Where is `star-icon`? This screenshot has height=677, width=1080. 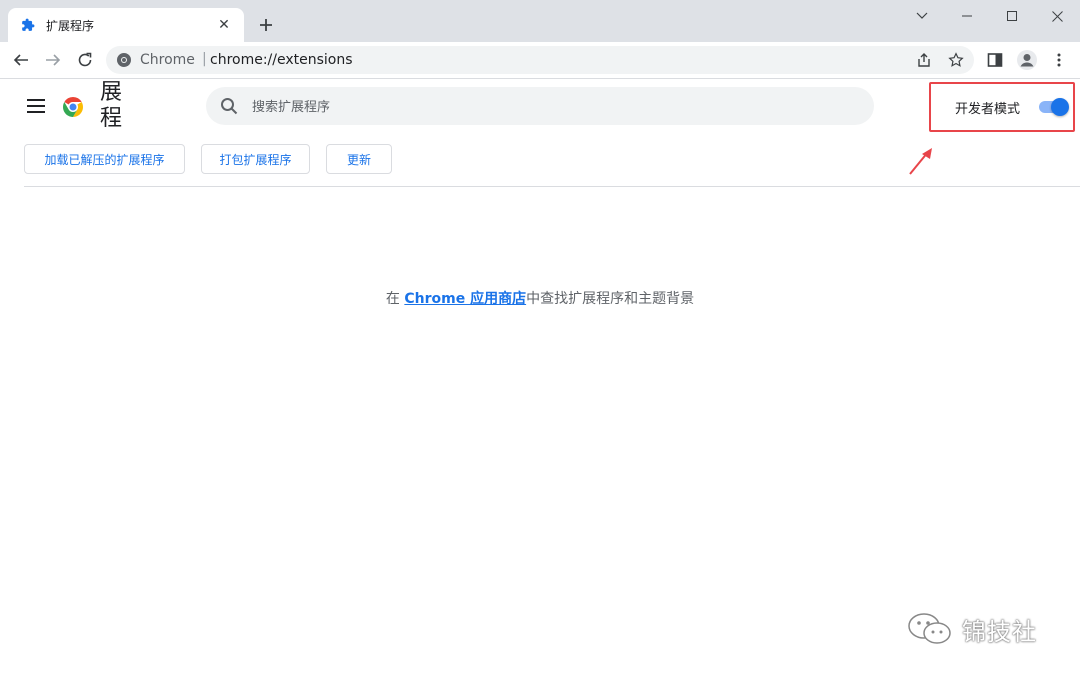 star-icon is located at coordinates (956, 59).